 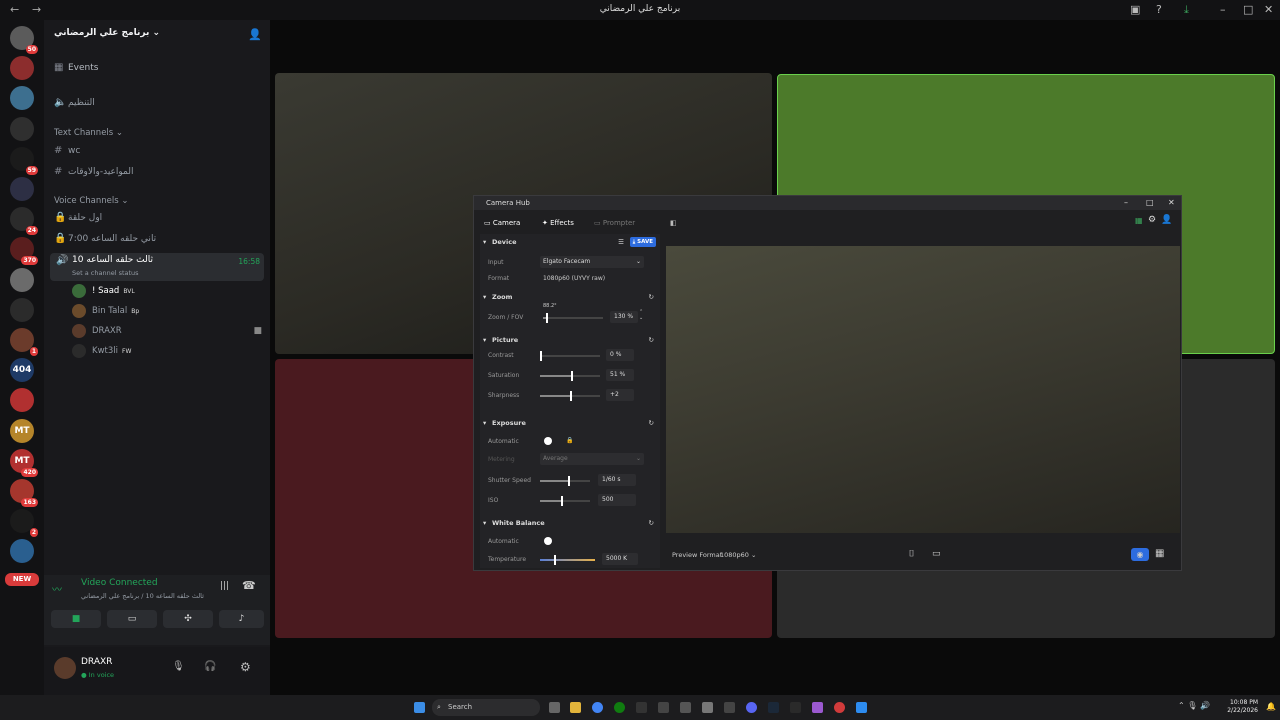 What do you see at coordinates (132, 619) in the screenshot?
I see `screen-share-button: ▭` at bounding box center [132, 619].